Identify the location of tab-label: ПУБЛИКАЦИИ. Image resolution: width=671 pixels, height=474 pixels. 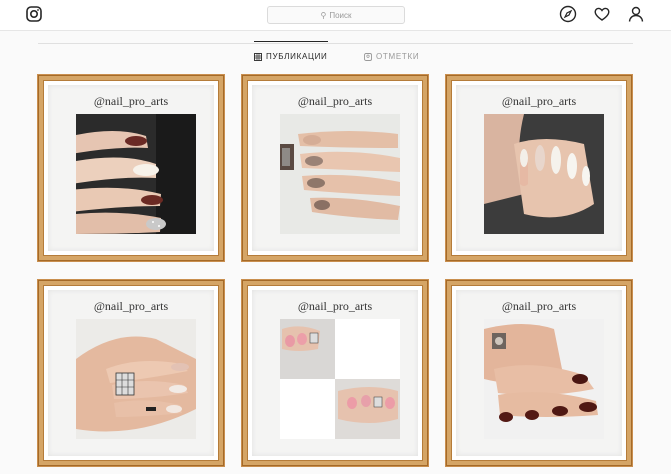
(297, 56).